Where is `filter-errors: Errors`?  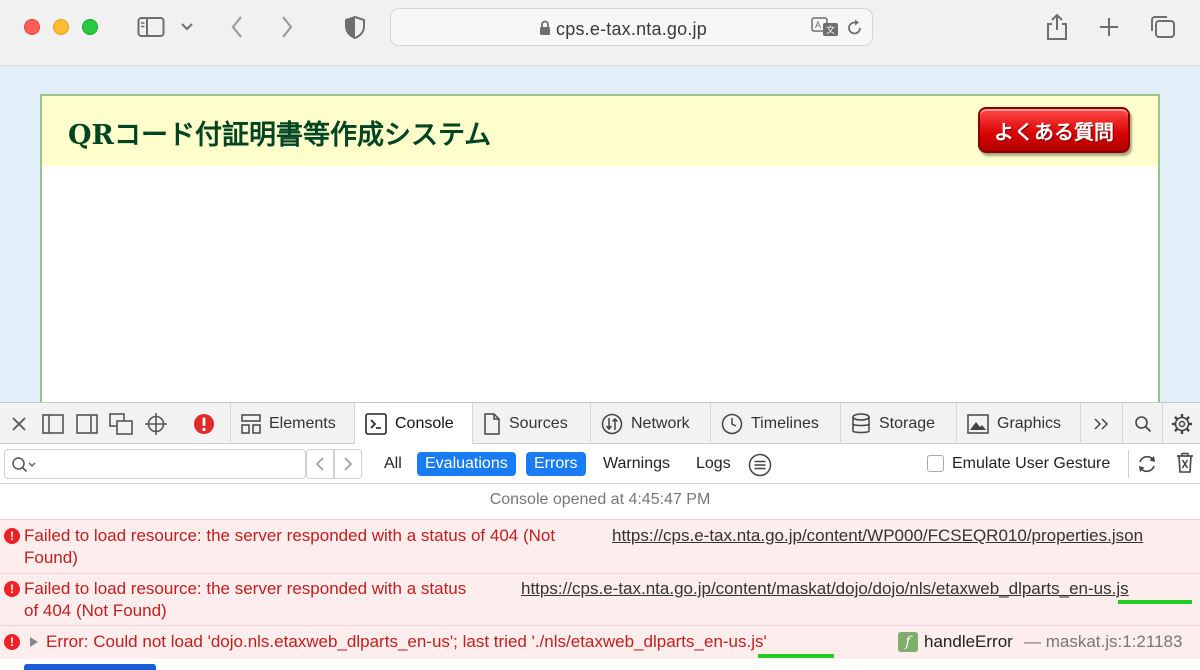 filter-errors: Errors is located at coordinates (556, 464).